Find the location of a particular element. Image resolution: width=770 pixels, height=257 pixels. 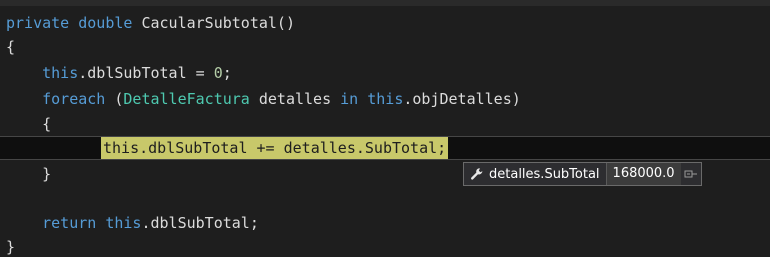

code-line-3: this.dblSubTotal = 0; is located at coordinates (119, 73).